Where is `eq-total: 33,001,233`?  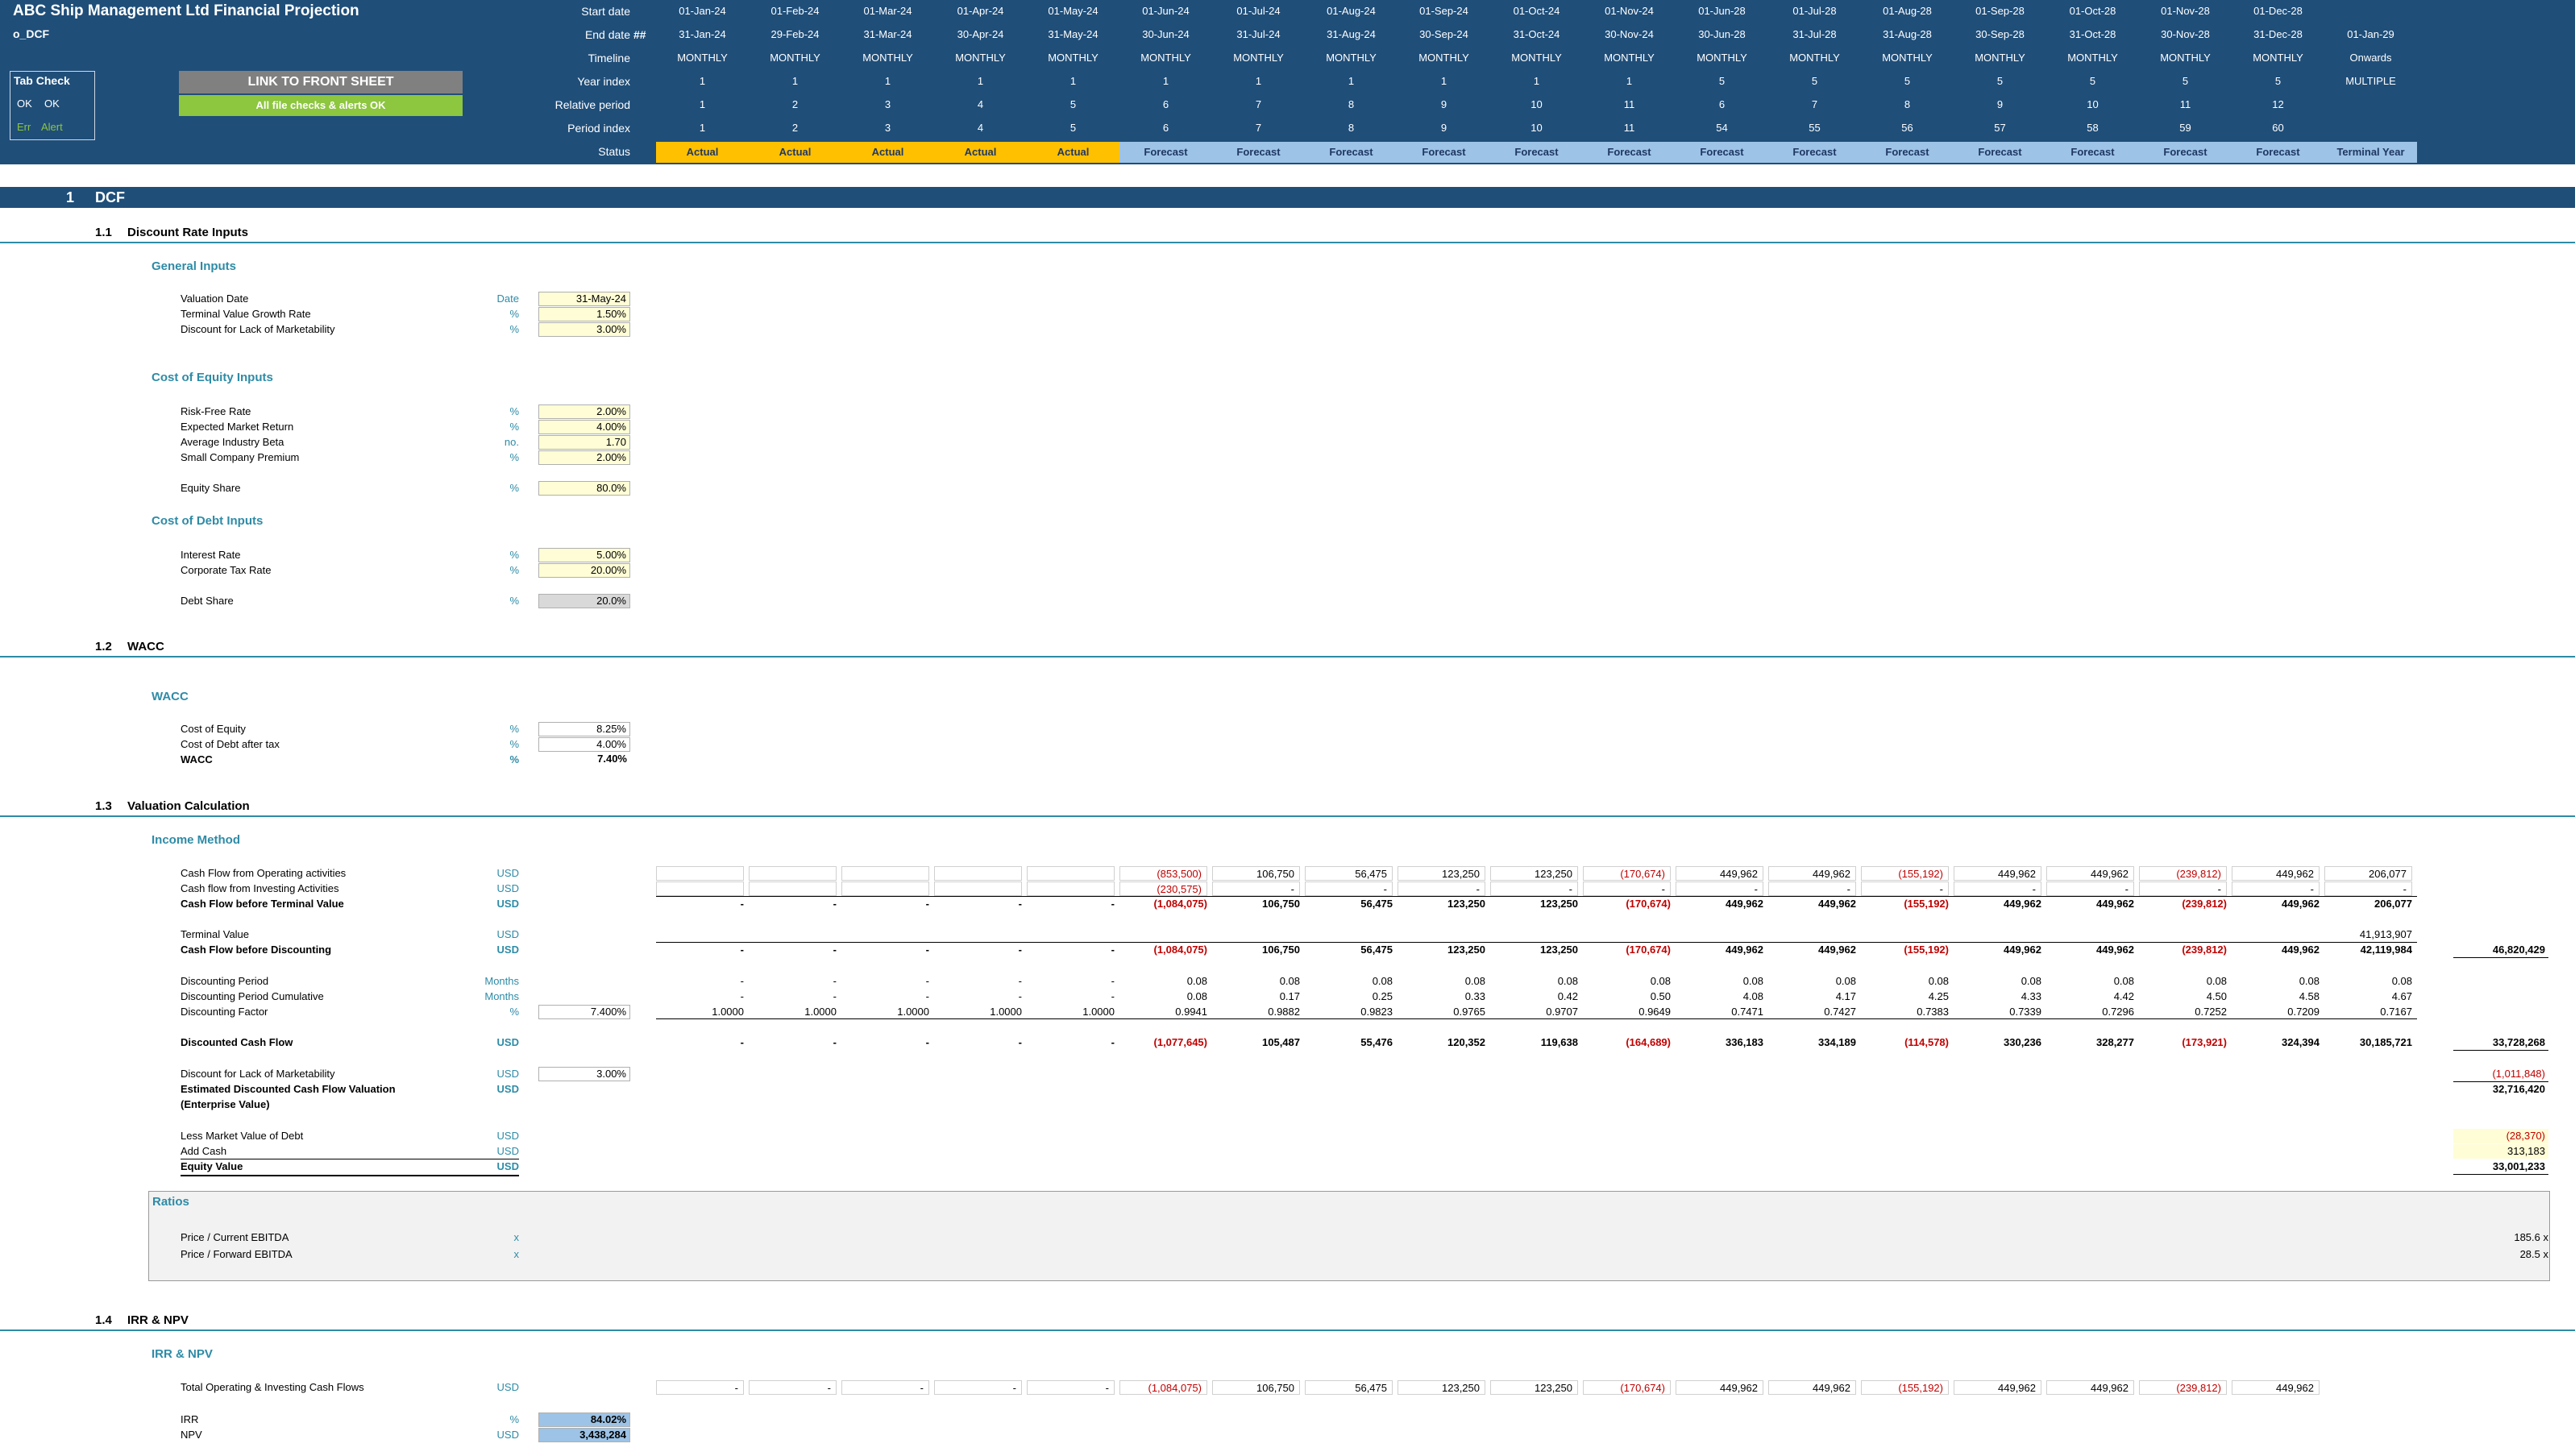
eq-total: 33,001,233 is located at coordinates (2500, 1167).